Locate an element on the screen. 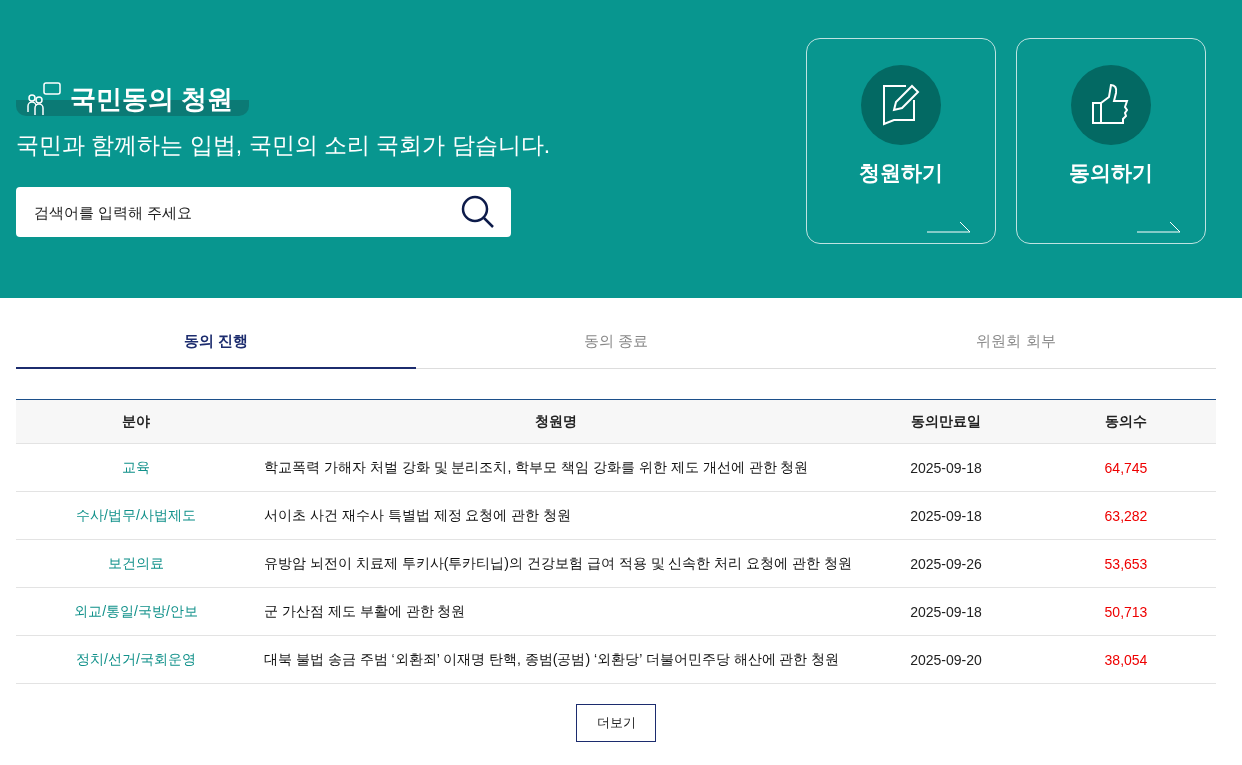  table-cell: 2025-09-26 is located at coordinates (946, 563).